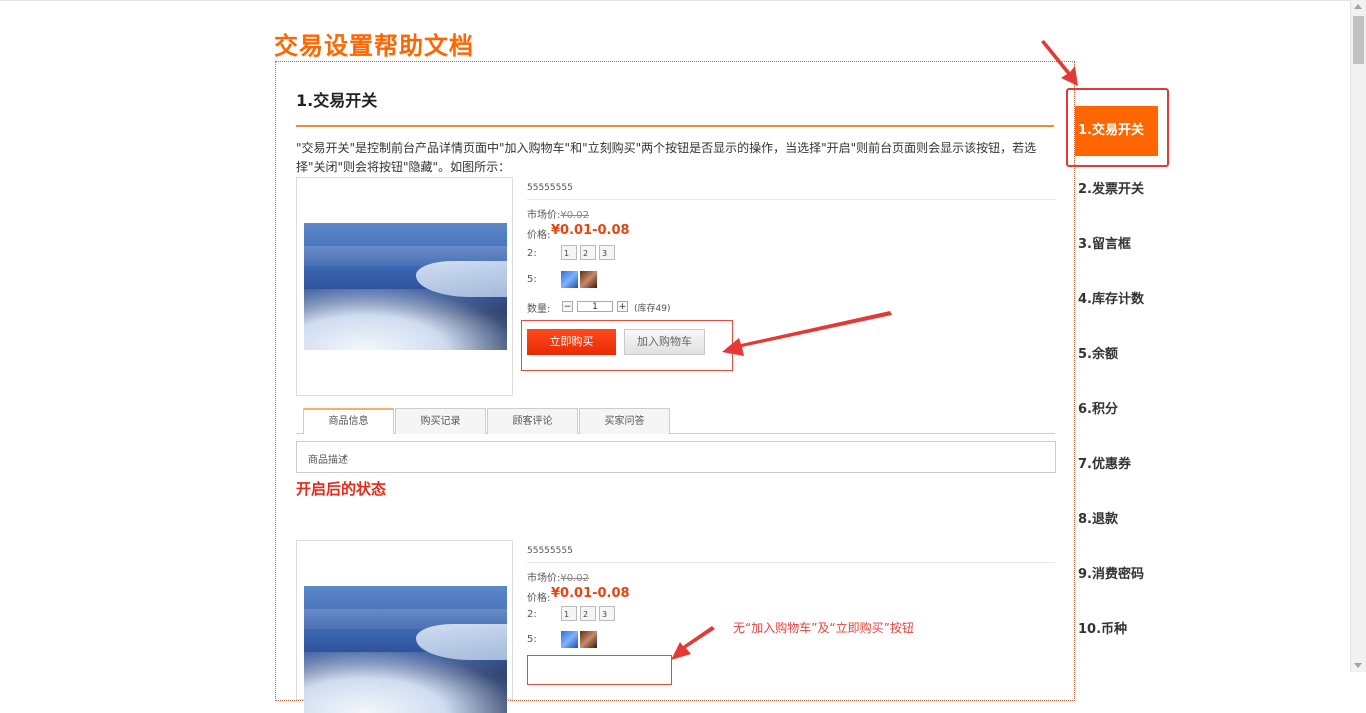  What do you see at coordinates (1098, 407) in the screenshot?
I see `sidebar-item-points: 6.积分` at bounding box center [1098, 407].